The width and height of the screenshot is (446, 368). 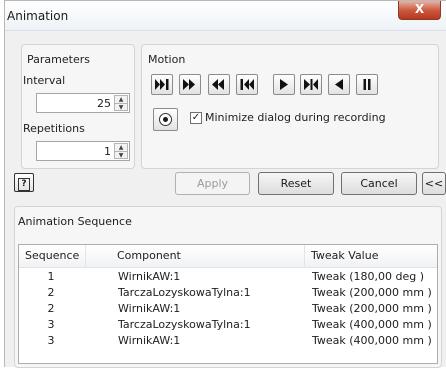 I want to click on column-header-component: Component, so click(x=208, y=256).